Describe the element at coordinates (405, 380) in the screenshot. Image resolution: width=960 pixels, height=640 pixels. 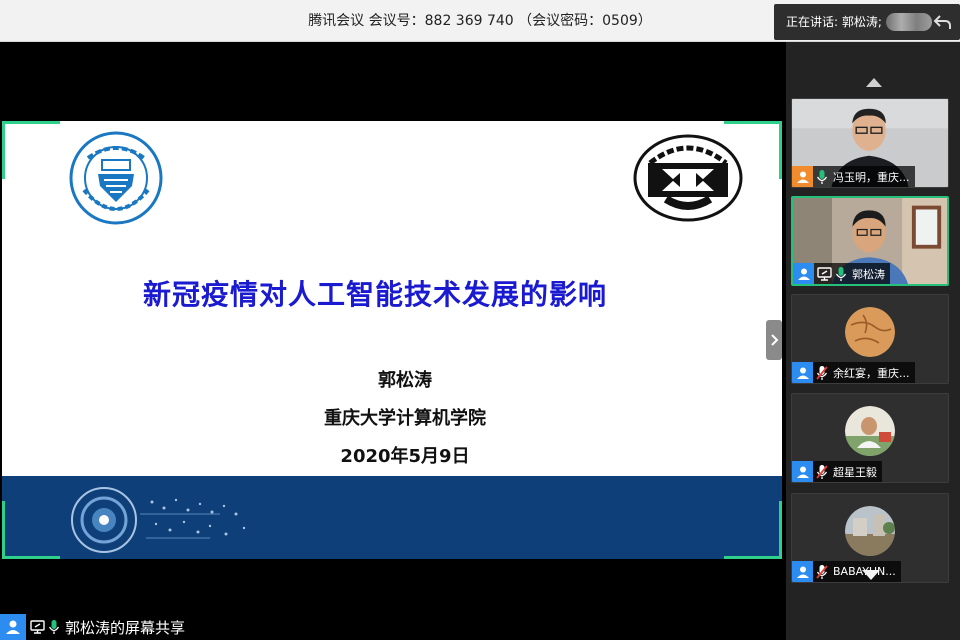
I see `slide-presenter: 郭松涛` at that location.